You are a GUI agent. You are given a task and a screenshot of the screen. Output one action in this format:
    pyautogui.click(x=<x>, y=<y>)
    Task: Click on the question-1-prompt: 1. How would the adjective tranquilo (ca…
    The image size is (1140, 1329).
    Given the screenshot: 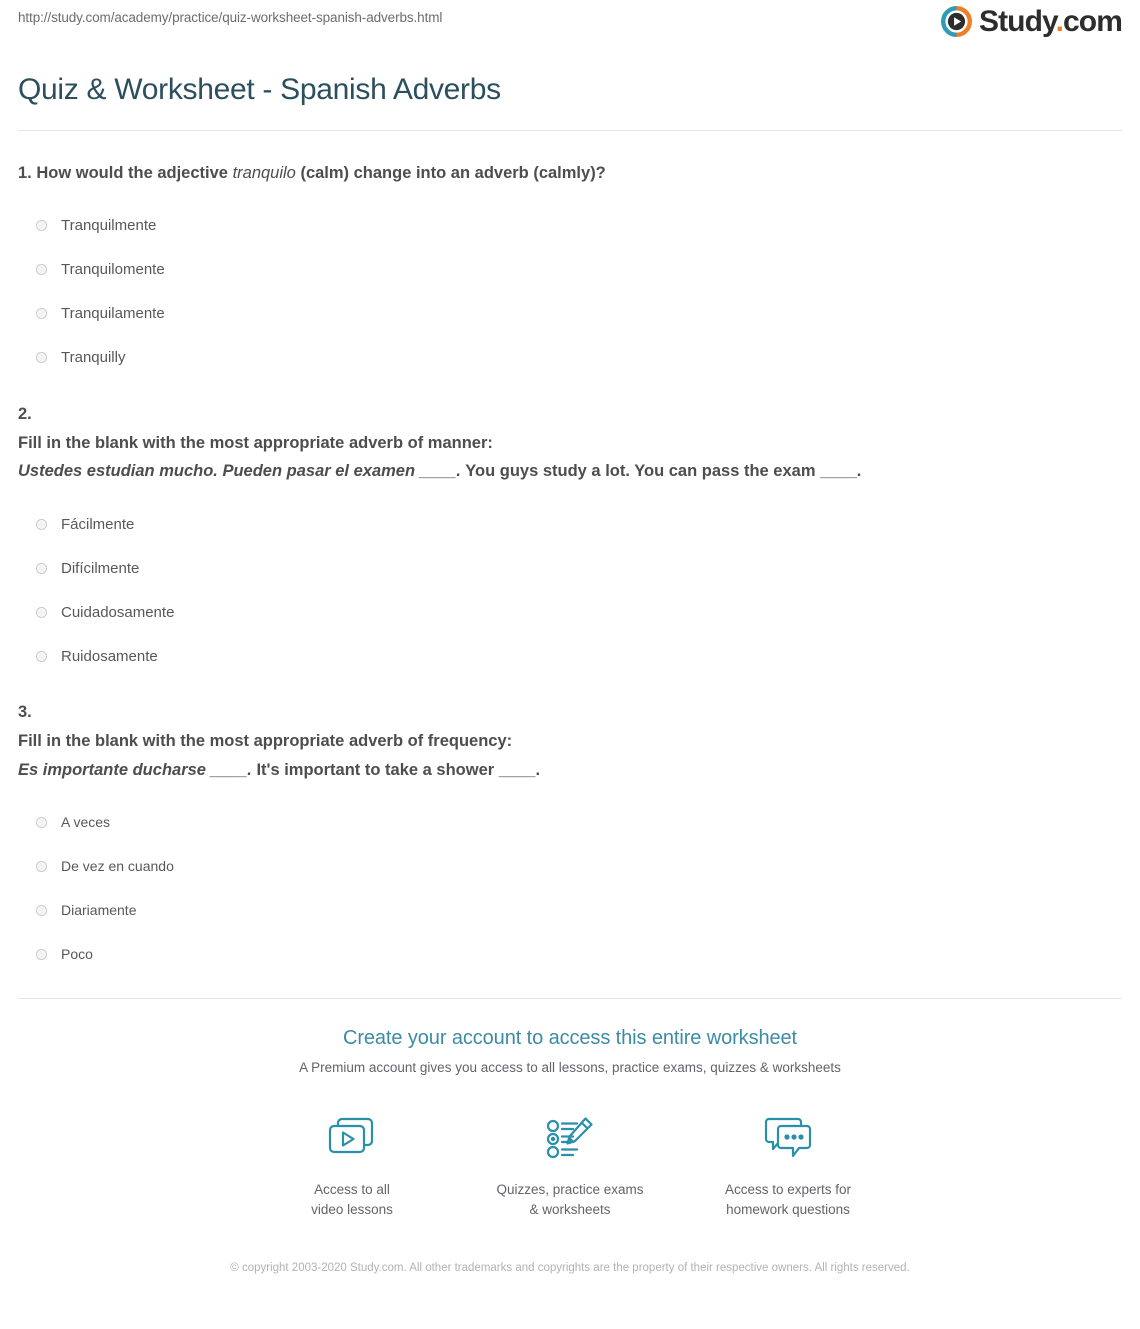 What is the action you would take?
    pyautogui.click(x=570, y=173)
    